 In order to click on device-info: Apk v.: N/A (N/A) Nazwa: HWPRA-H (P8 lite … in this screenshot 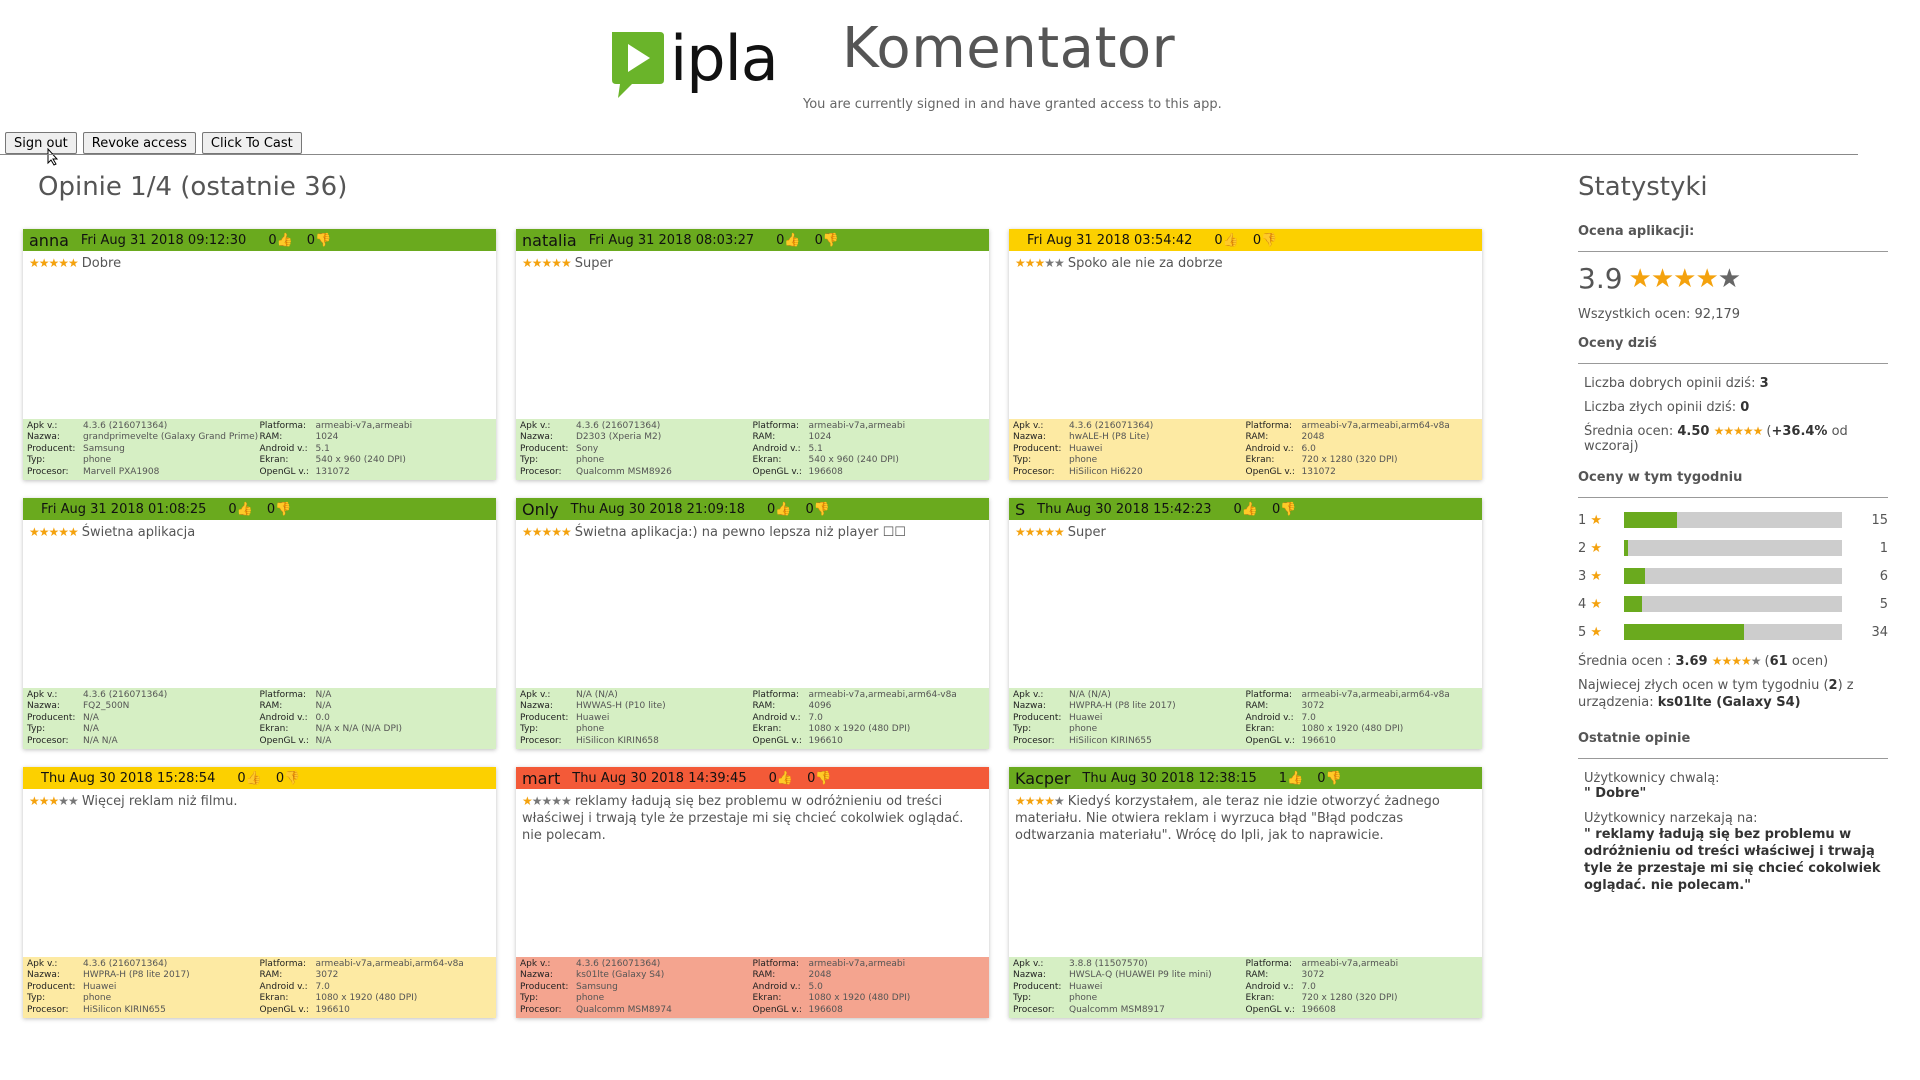, I will do `click(1245, 718)`.